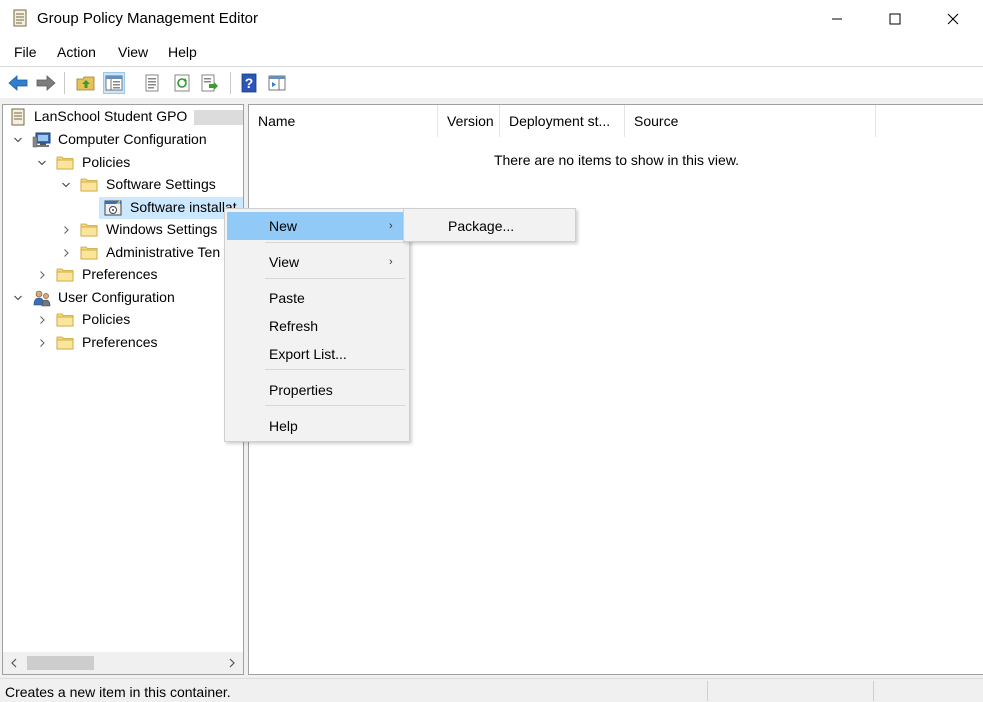 The height and width of the screenshot is (702, 983). What do you see at coordinates (106, 319) in the screenshot?
I see `tree-label-uc-policies: Policies` at bounding box center [106, 319].